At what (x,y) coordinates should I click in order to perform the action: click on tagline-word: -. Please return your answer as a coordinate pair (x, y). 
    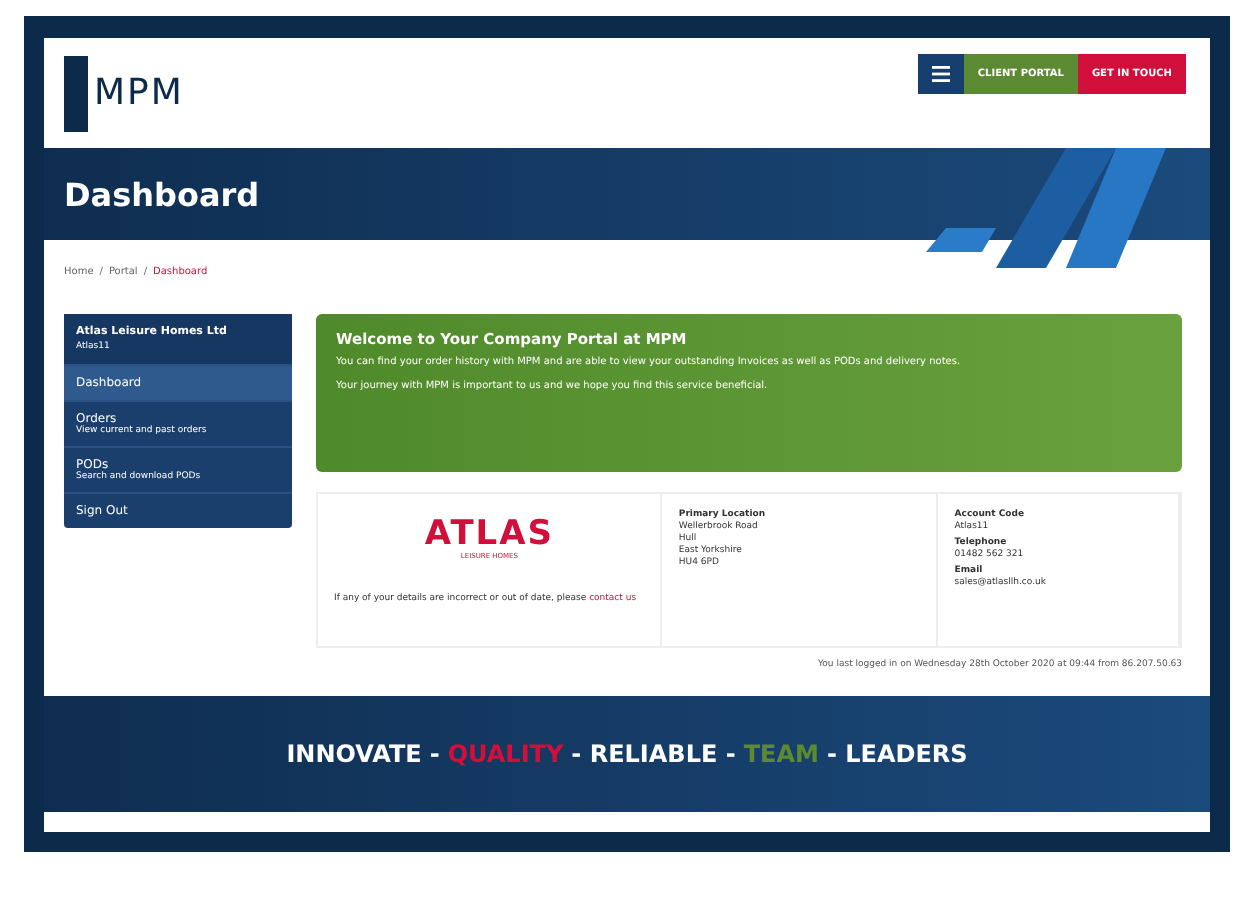
    Looking at the image, I should click on (434, 754).